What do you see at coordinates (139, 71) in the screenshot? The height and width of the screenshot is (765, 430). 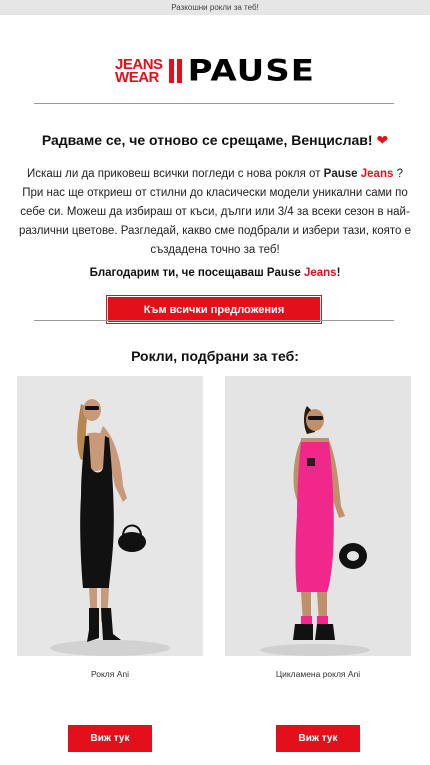 I see `logo-jeans-wear: JEANS WEAR` at bounding box center [139, 71].